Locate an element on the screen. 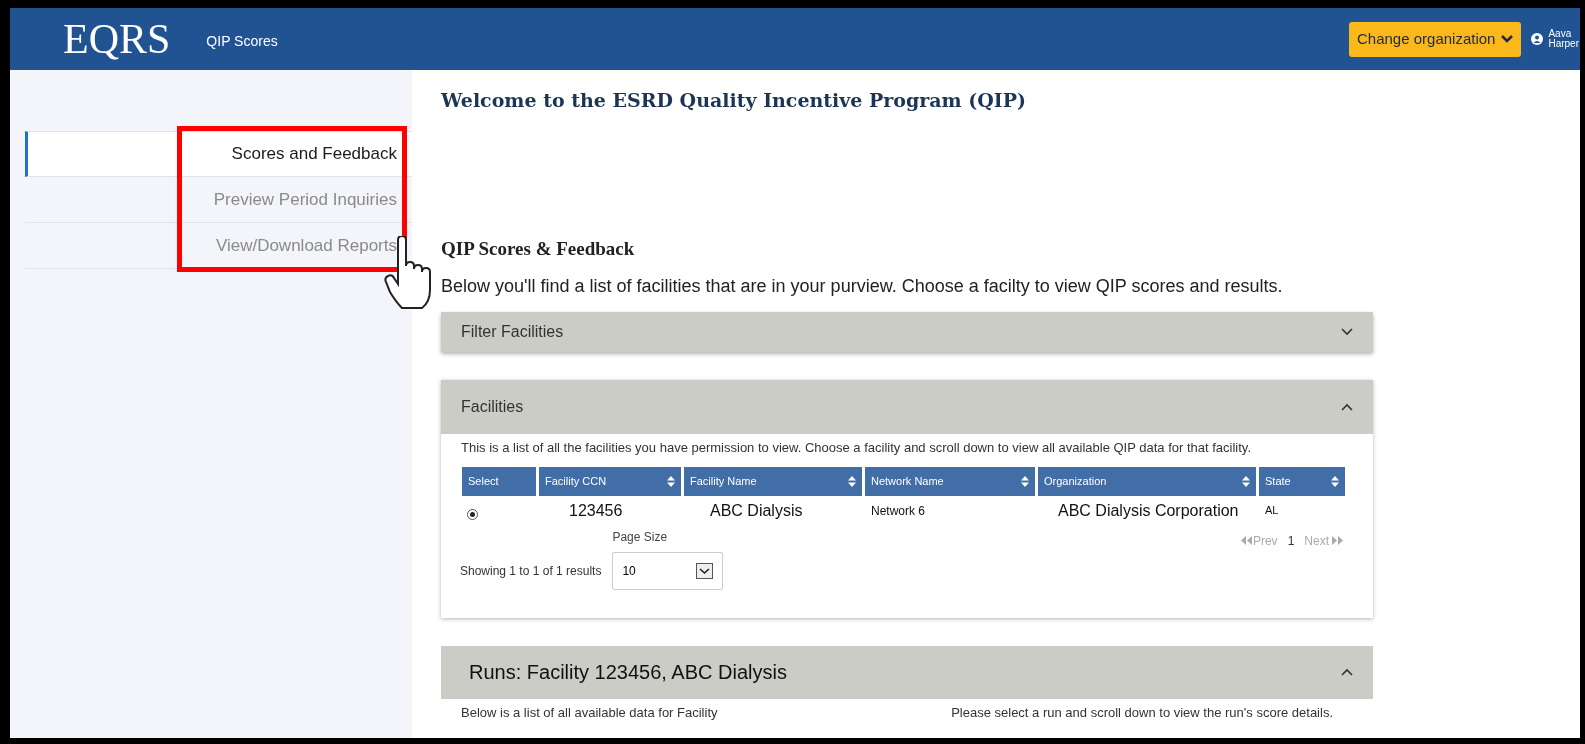 The height and width of the screenshot is (744, 1585). table-cell-text: ABC Dialysis is located at coordinates (756, 510).